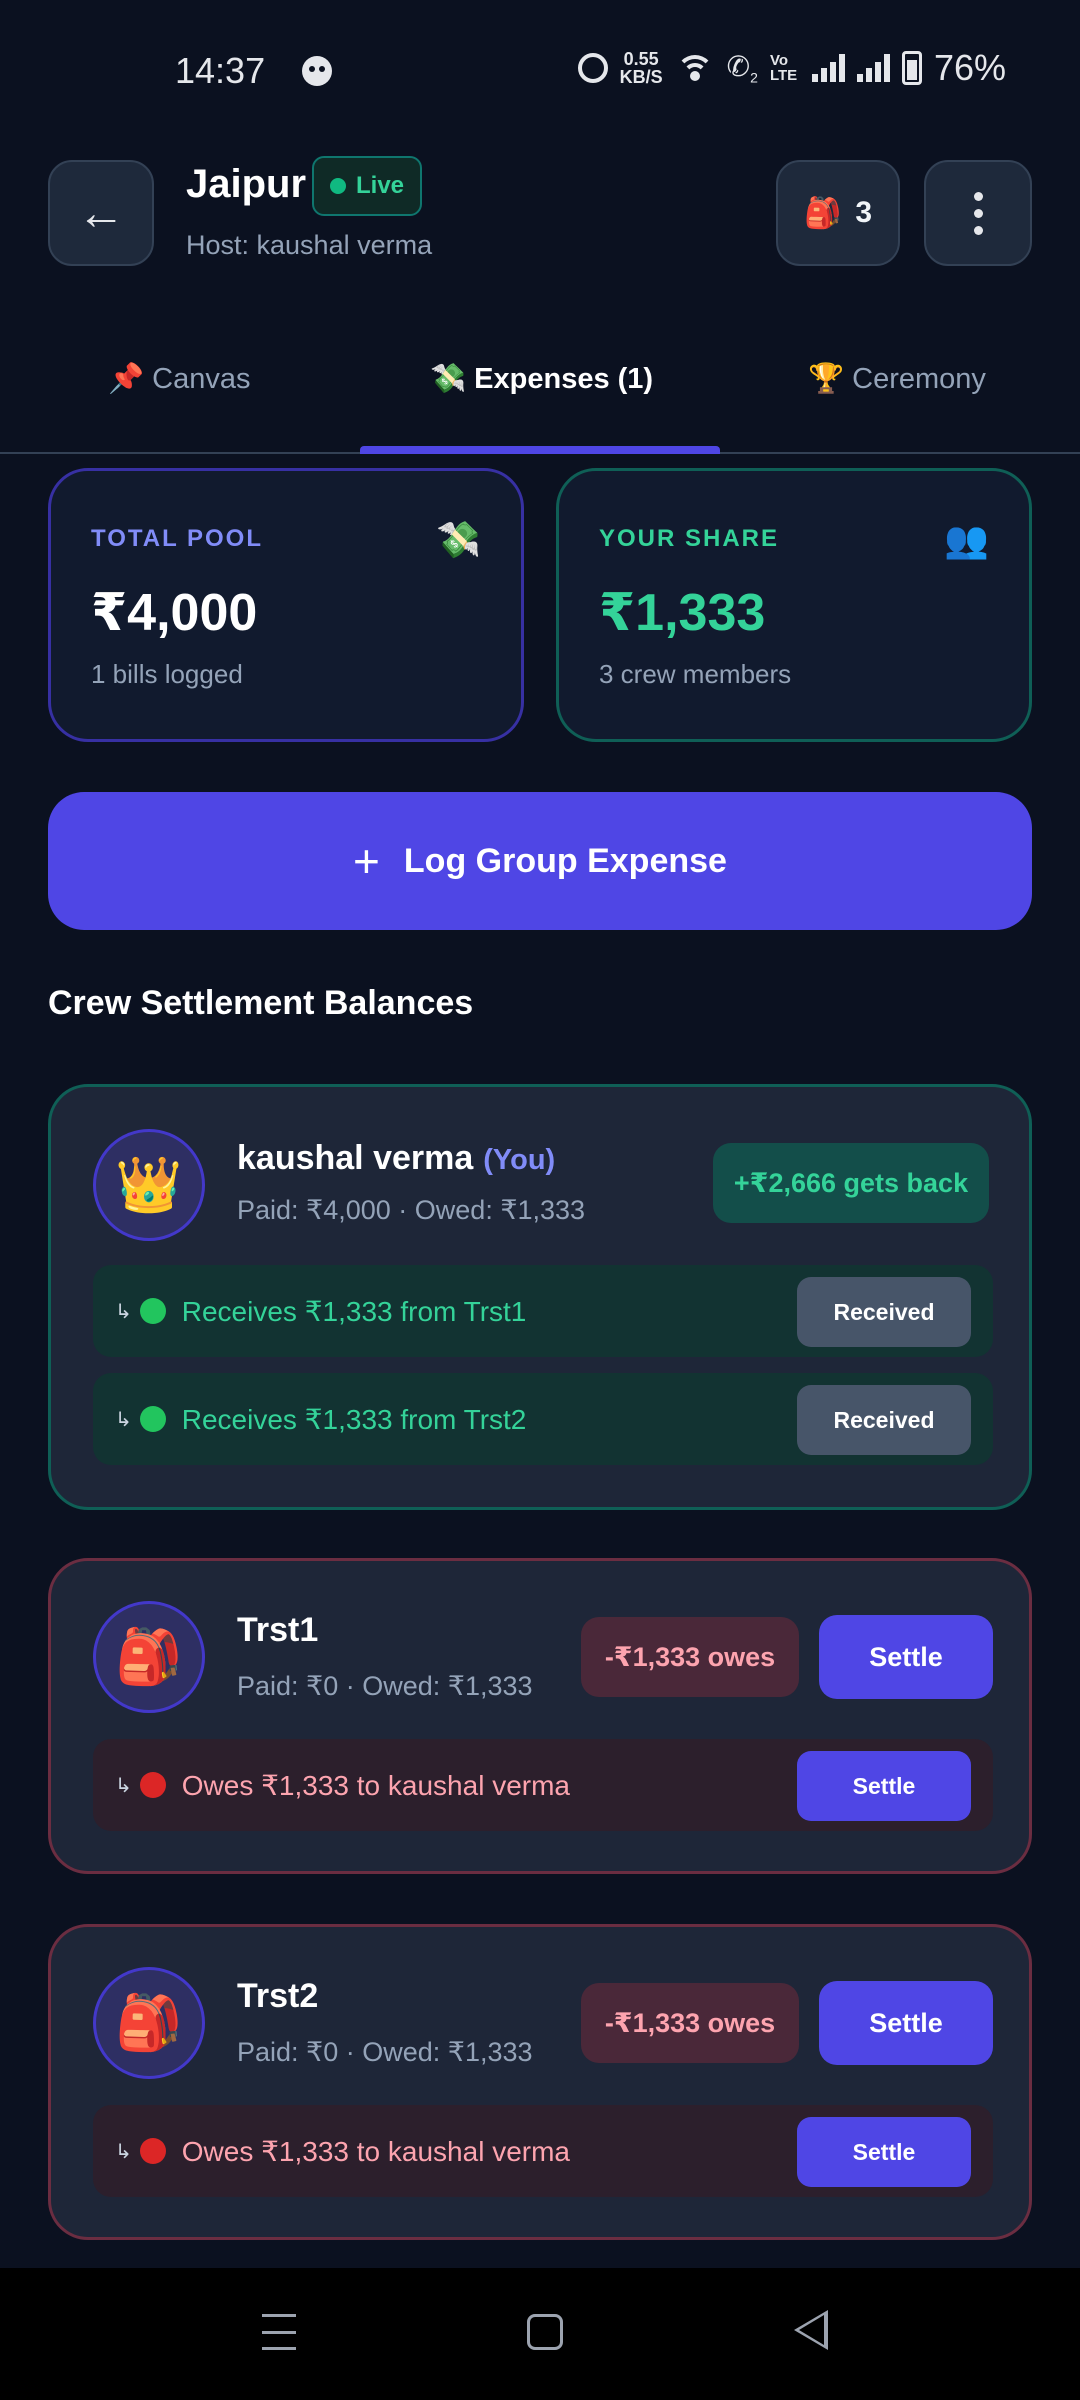  Describe the element at coordinates (682, 613) in the screenshot. I see `your-share-value: ₹1,333` at that location.